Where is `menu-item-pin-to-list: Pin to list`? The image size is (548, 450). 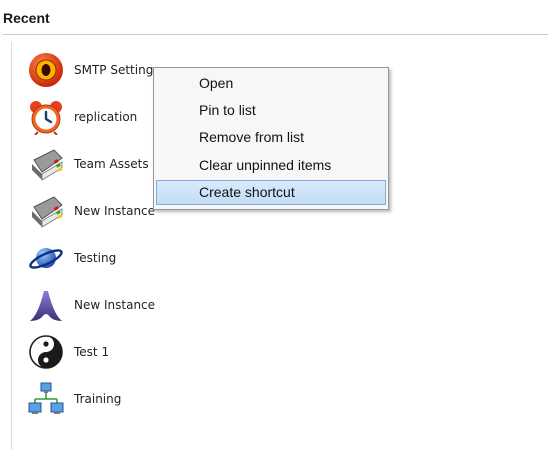 menu-item-pin-to-list: Pin to list is located at coordinates (271, 110).